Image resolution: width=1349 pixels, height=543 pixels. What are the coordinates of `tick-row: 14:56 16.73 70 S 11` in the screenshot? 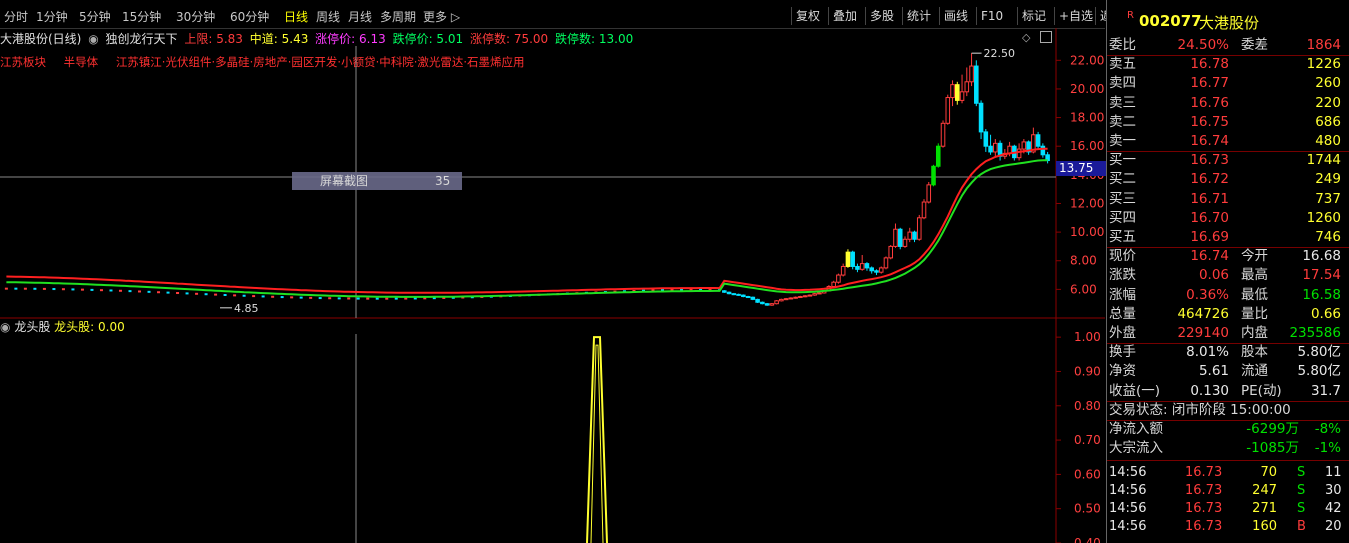 It's located at (1224, 473).